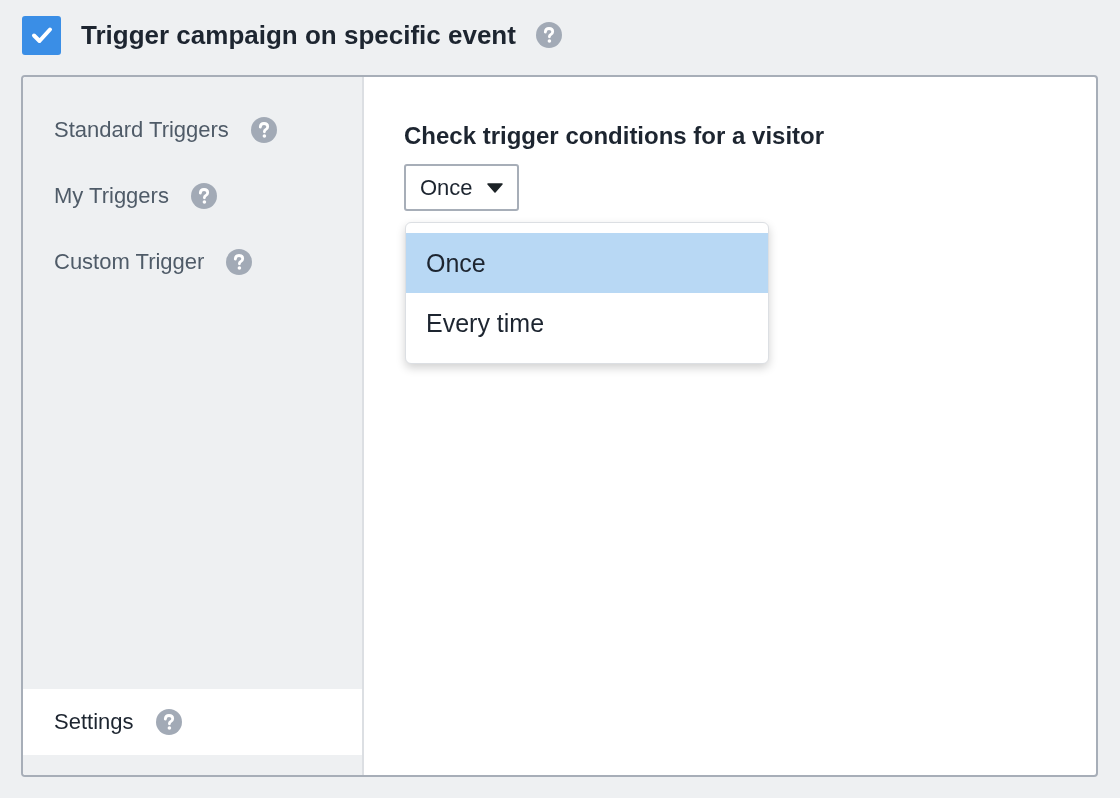  Describe the element at coordinates (587, 323) in the screenshot. I see `dropdown-option: Every time` at that location.